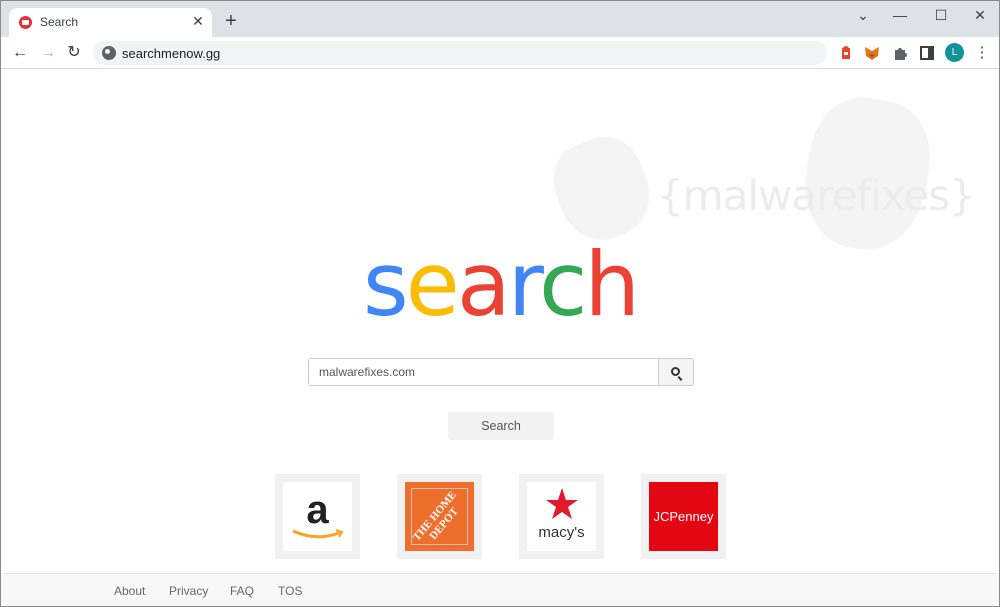 The height and width of the screenshot is (607, 1000). I want to click on watermark: {malwarefixes}, so click(759, 174).